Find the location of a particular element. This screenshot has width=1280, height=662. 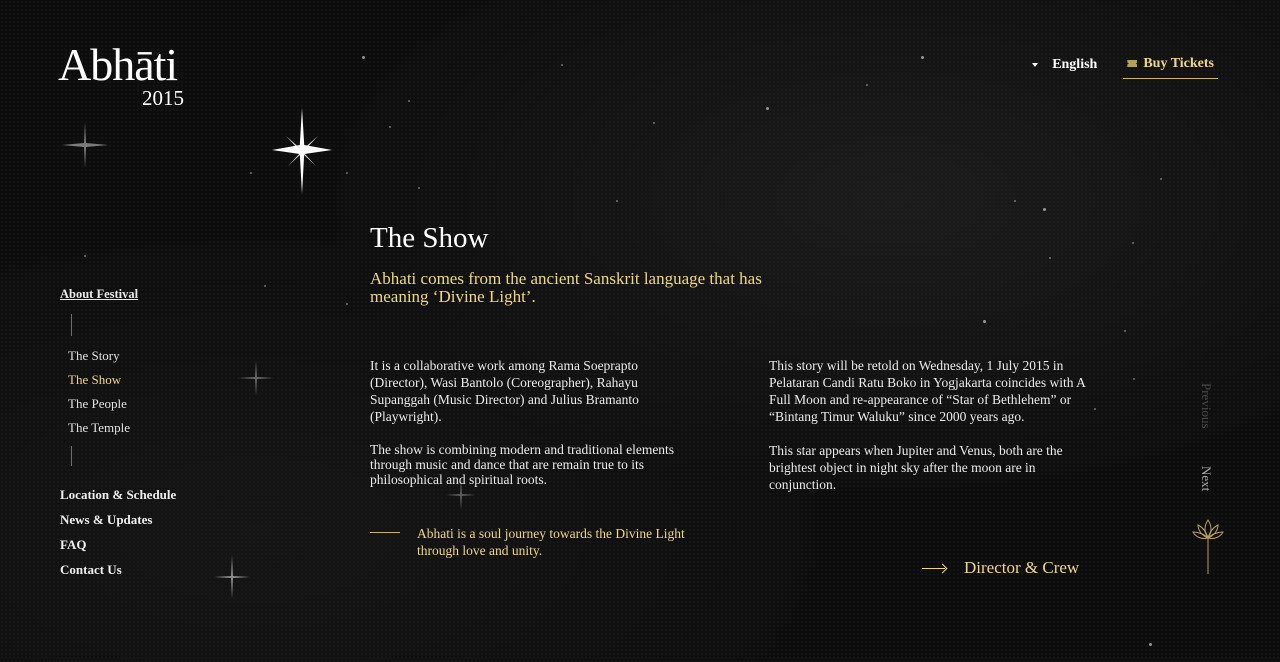

sidebar-item-contact-us: Contact Us is located at coordinates (160, 569).